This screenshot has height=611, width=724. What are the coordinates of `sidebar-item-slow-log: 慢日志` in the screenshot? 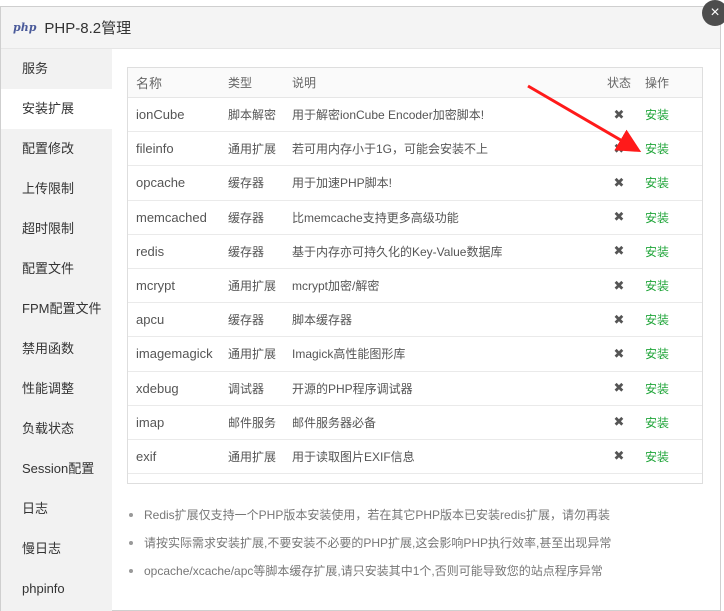 It's located at (56, 549).